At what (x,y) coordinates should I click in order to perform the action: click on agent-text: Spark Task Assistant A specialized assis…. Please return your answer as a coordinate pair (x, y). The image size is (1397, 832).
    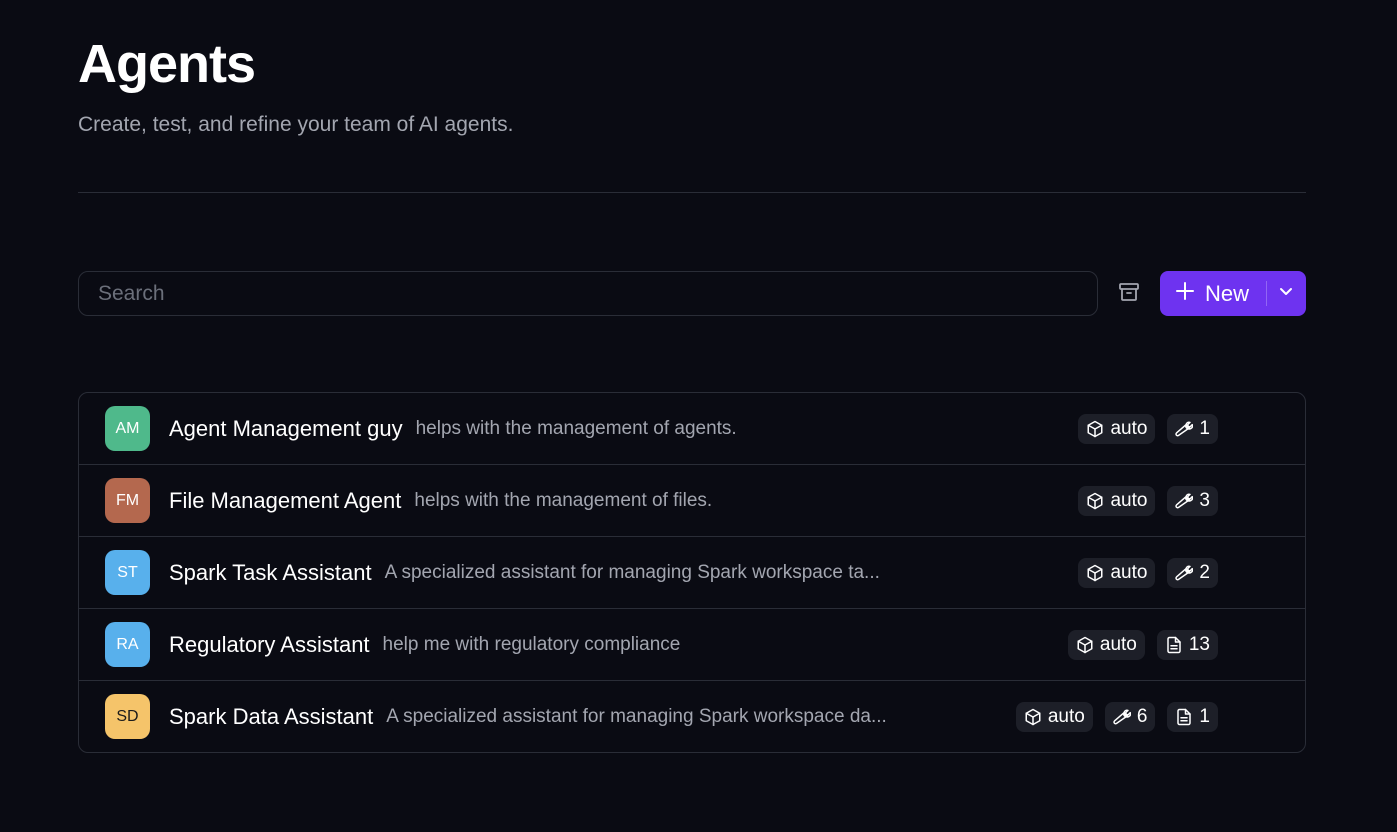
    Looking at the image, I should click on (524, 572).